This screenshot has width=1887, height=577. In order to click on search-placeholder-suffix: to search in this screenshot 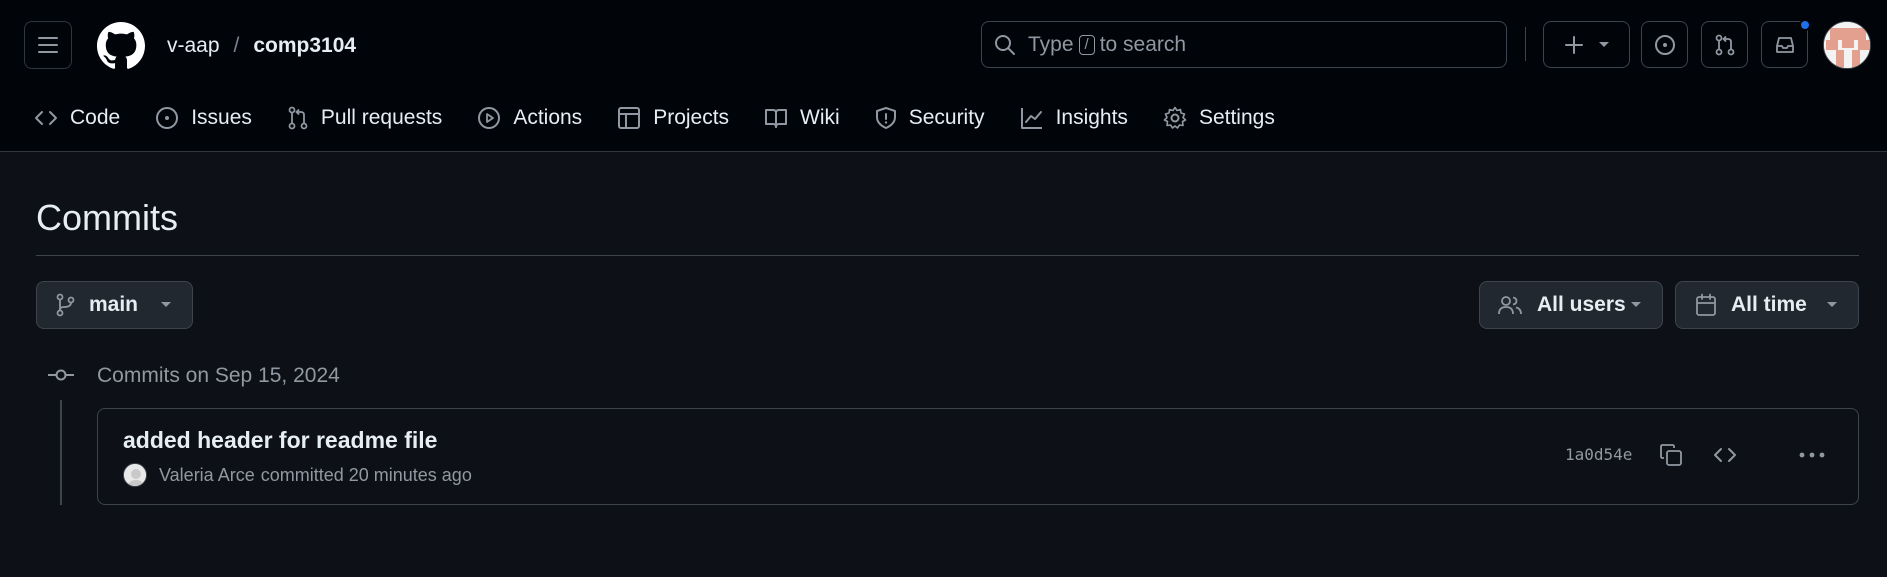, I will do `click(1143, 44)`.